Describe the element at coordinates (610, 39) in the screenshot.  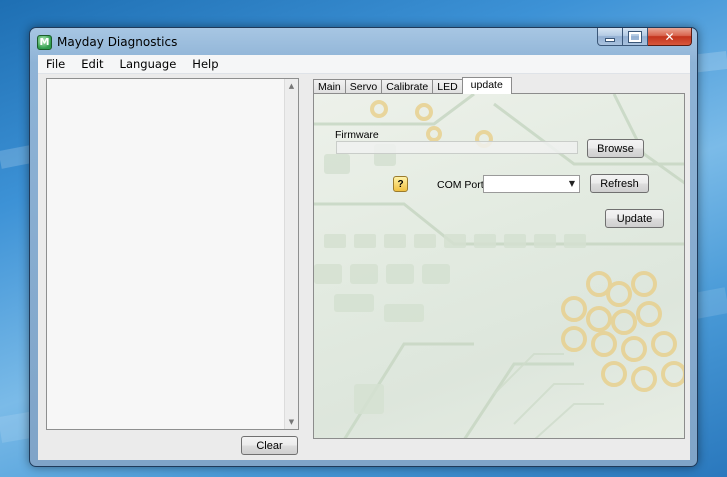
I see `minimize-icon` at that location.